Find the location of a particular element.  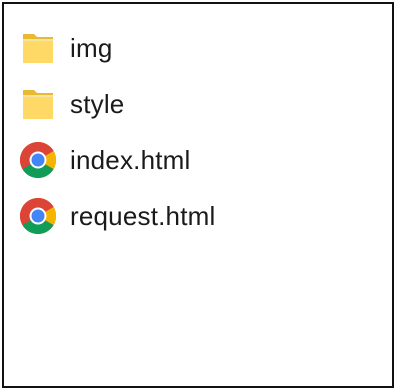

file-name-label: style is located at coordinates (97, 104).